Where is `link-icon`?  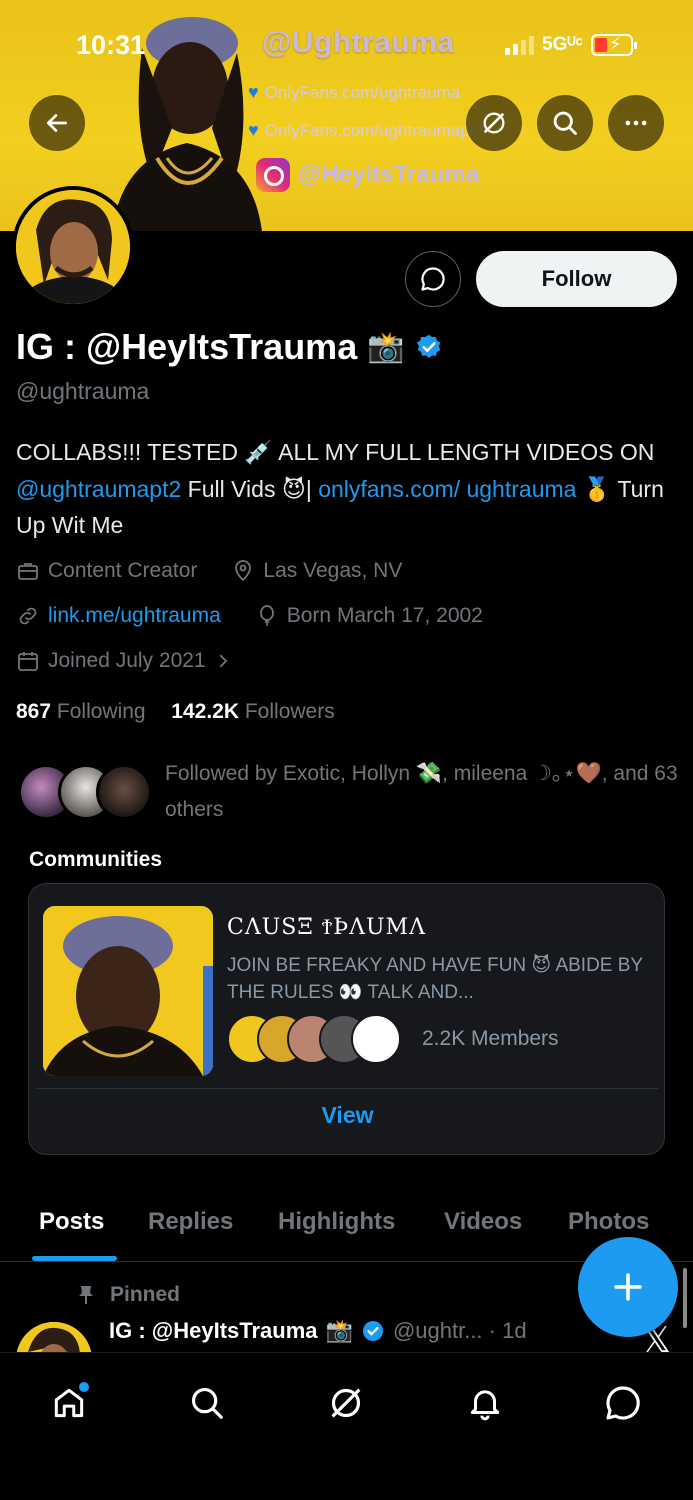
link-icon is located at coordinates (28, 616).